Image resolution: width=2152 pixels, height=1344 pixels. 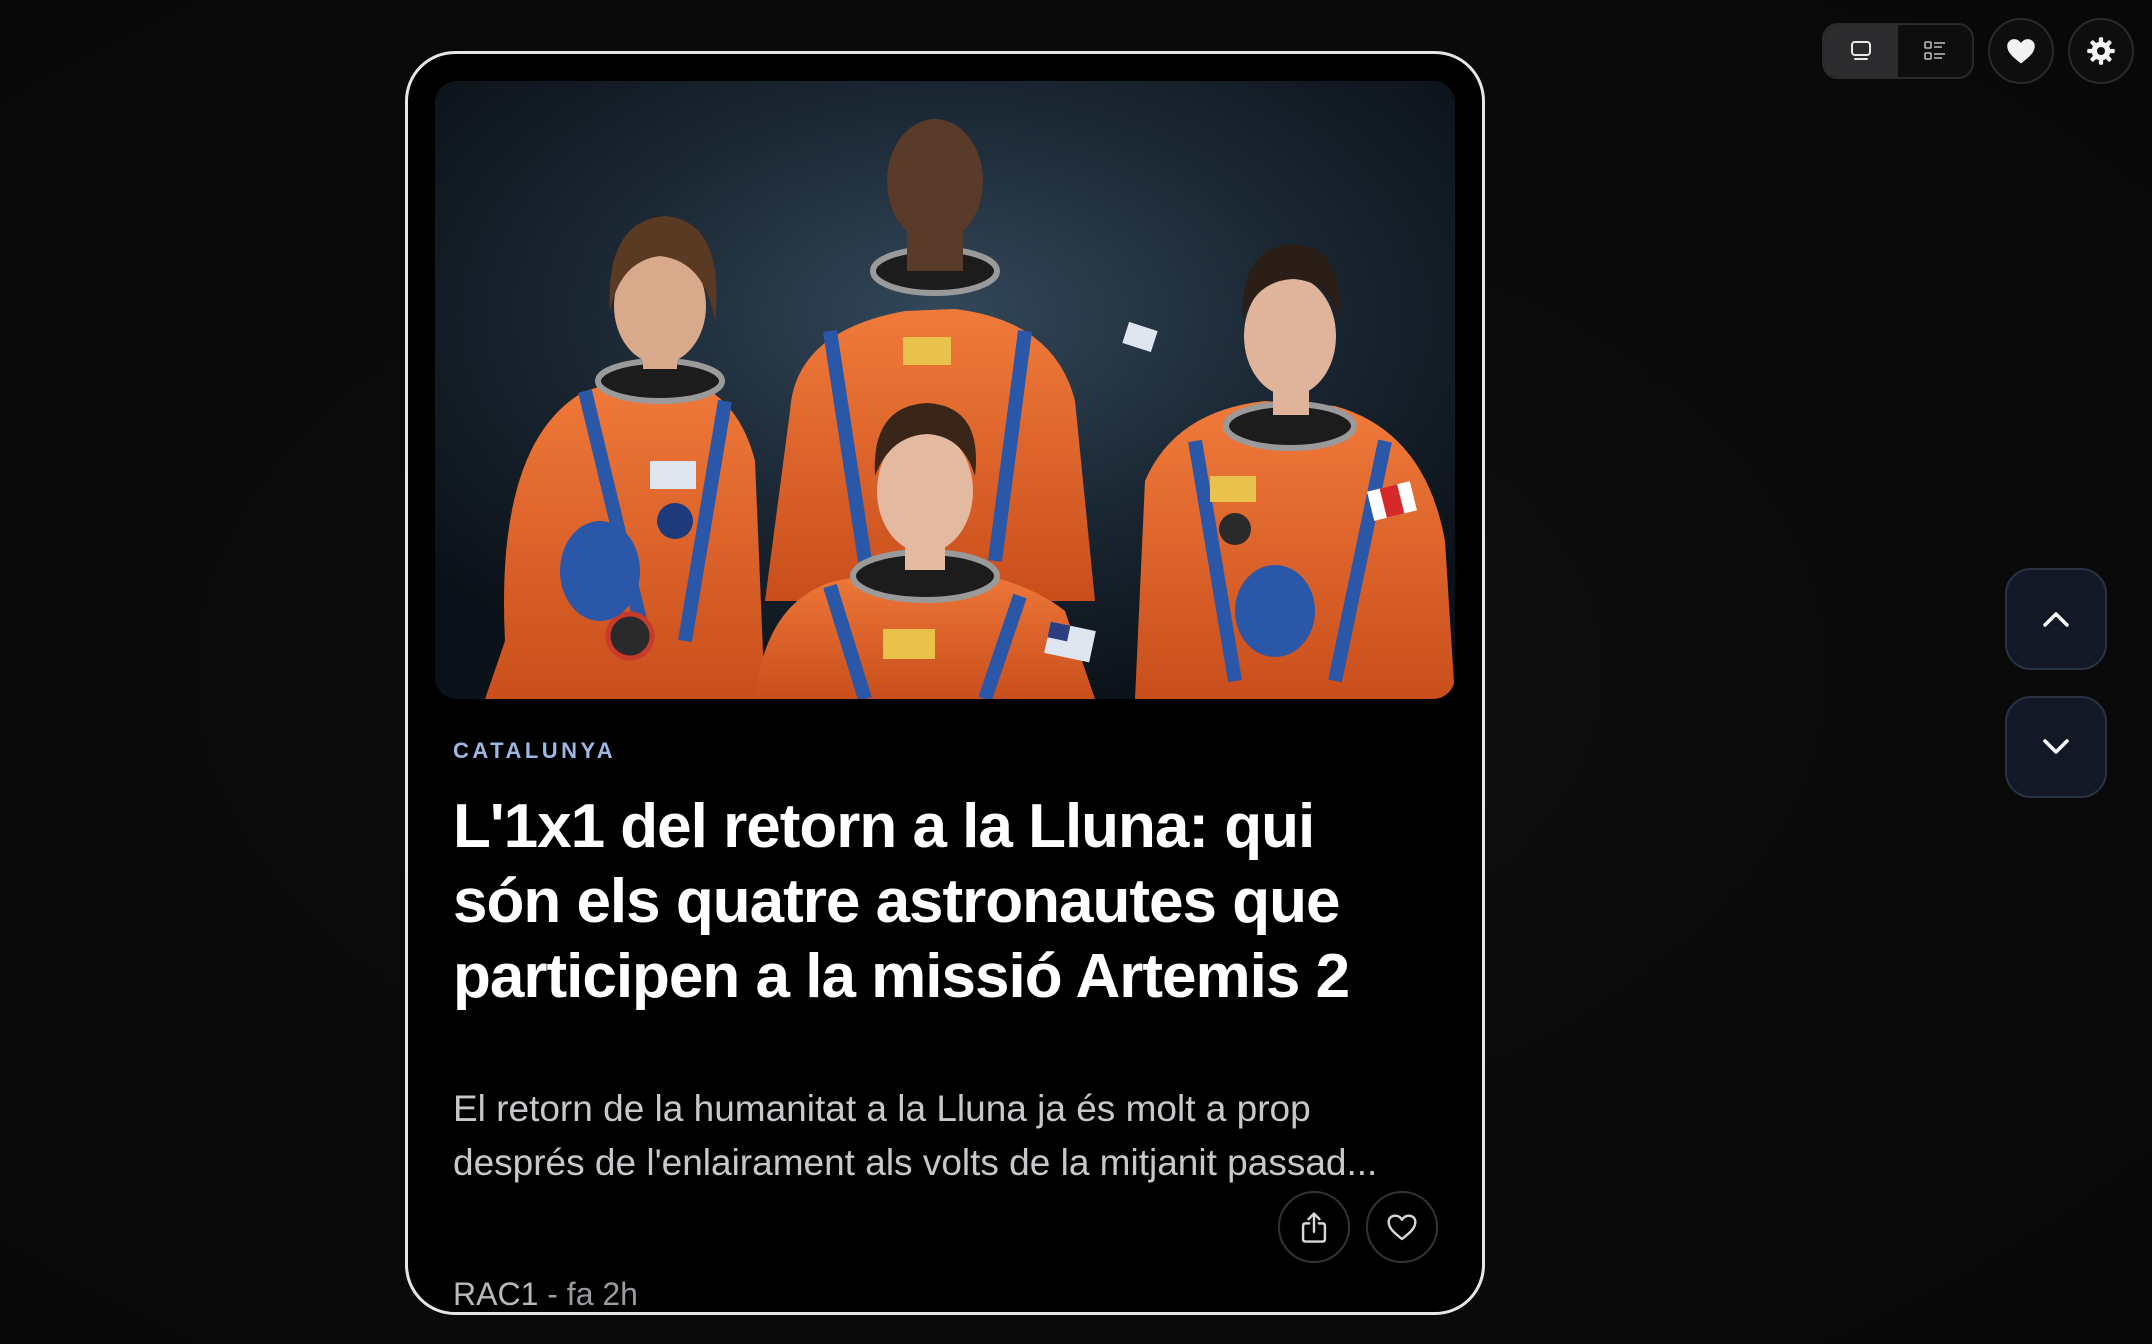 I want to click on card-view-button, so click(x=1861, y=51).